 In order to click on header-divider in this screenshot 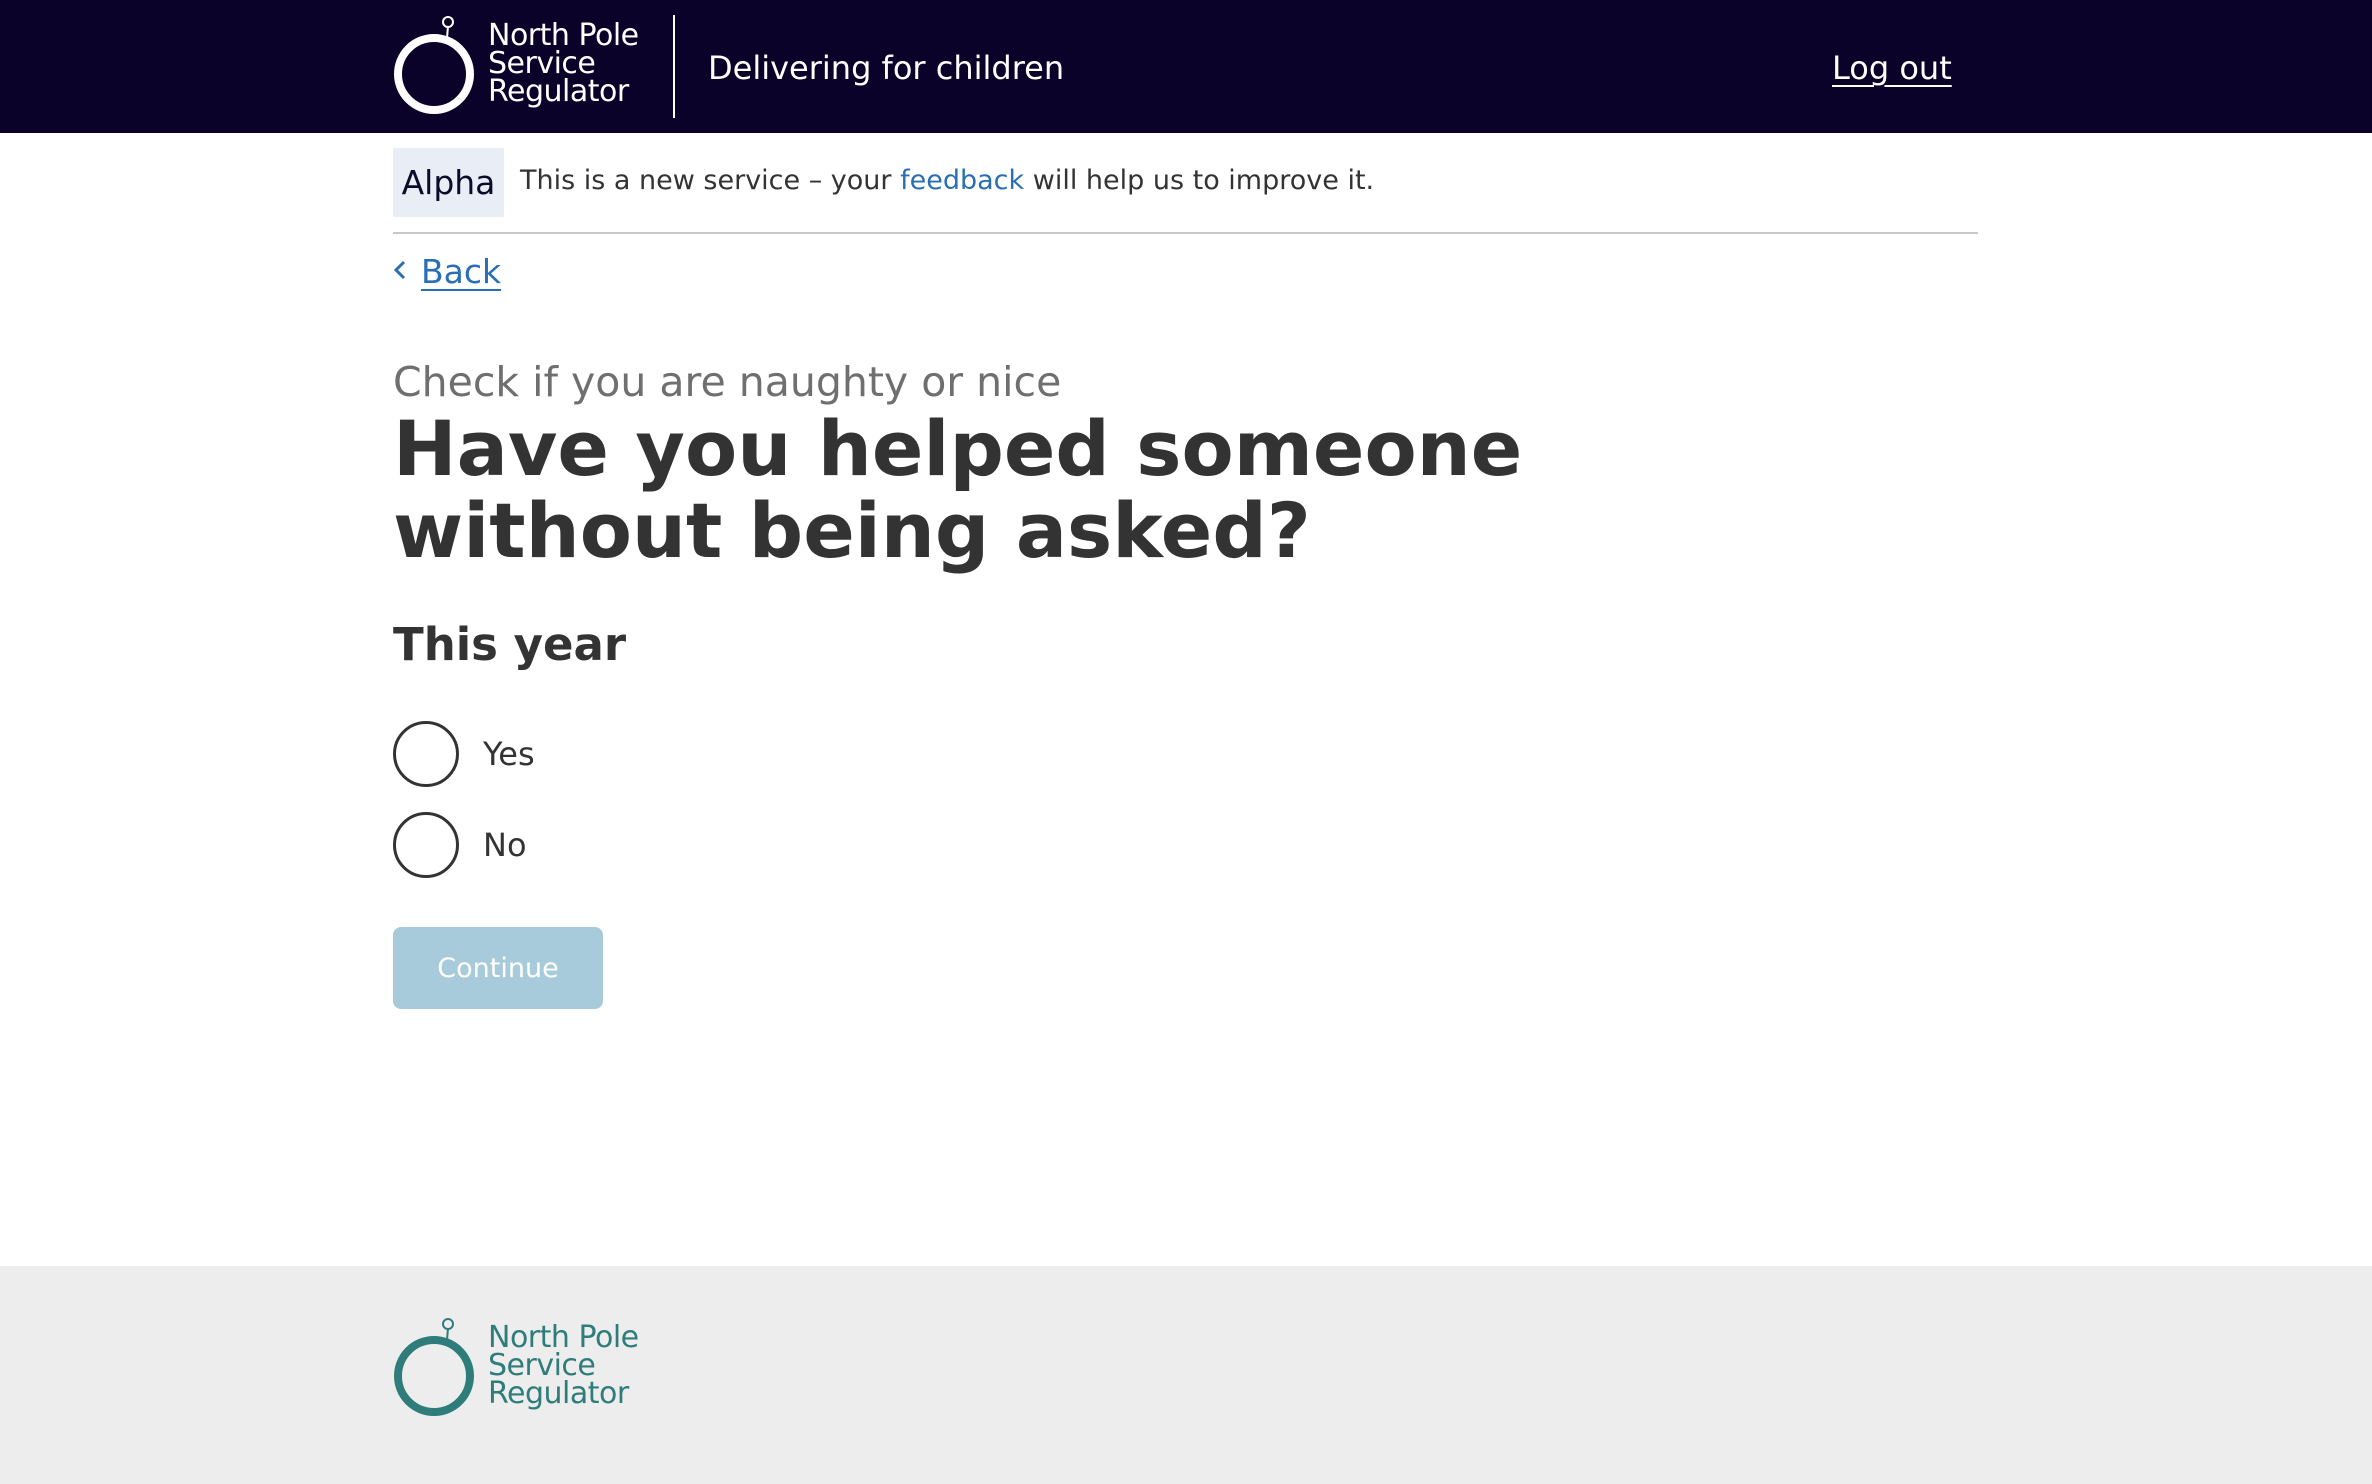, I will do `click(674, 66)`.